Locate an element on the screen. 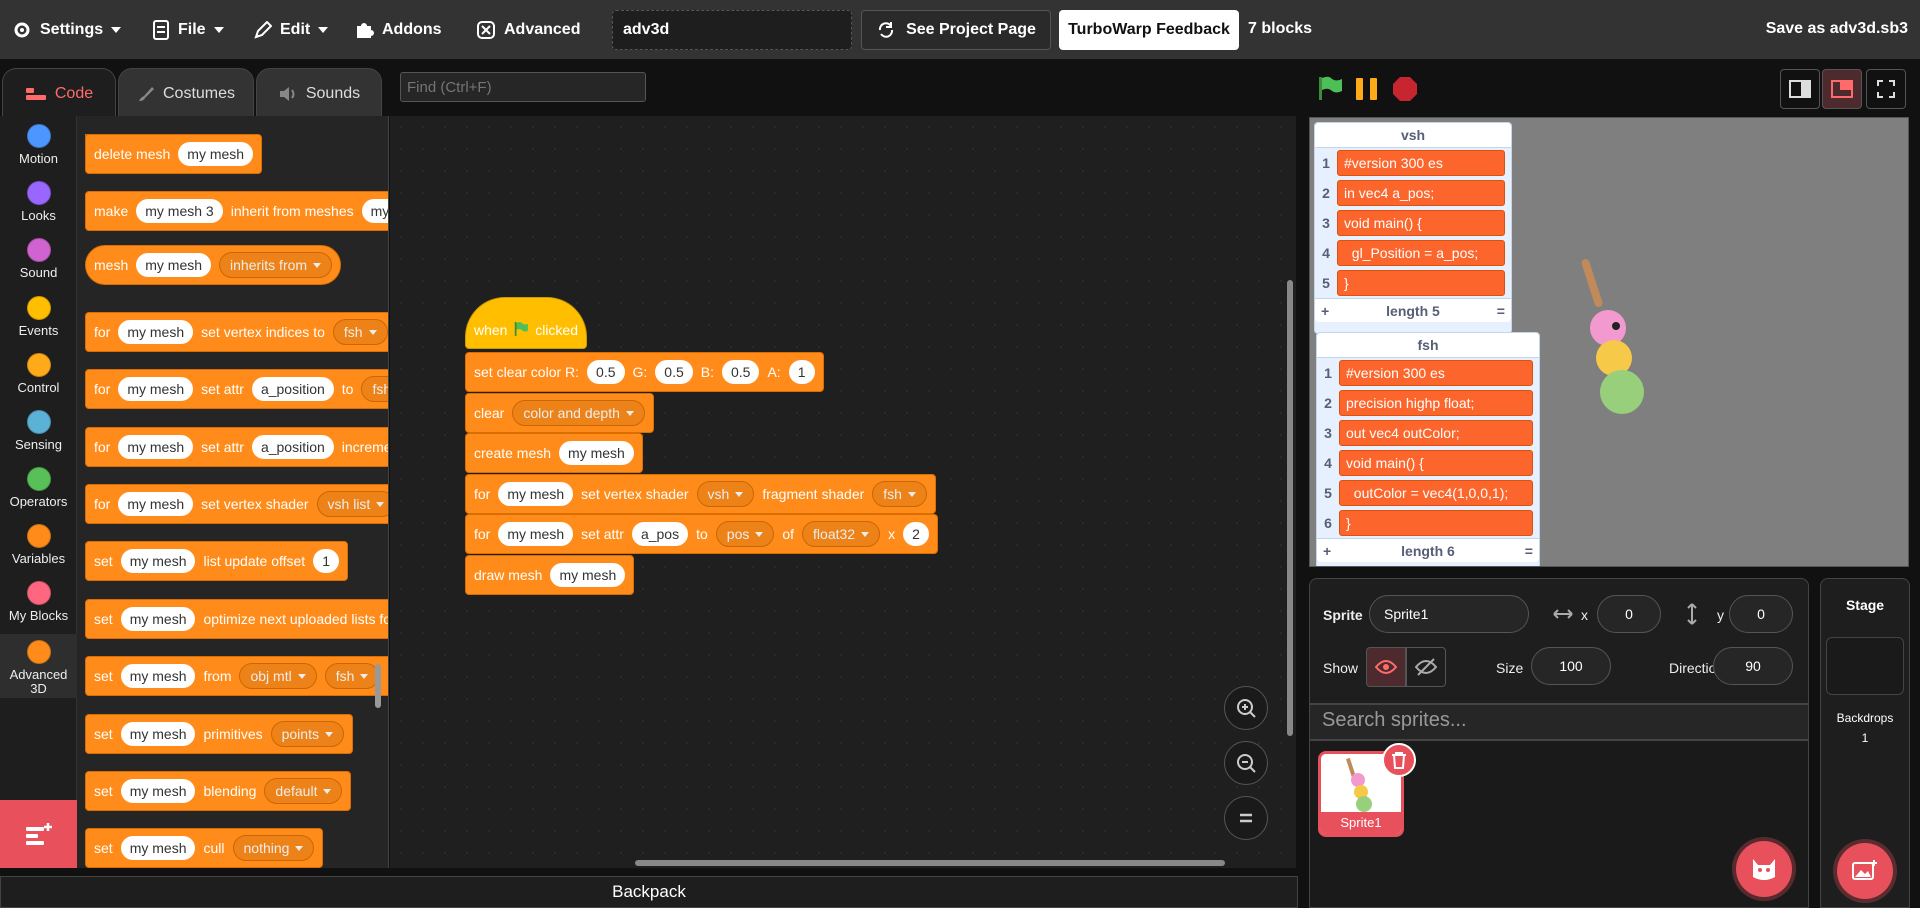  clear-block: clear color and depth is located at coordinates (559, 413).